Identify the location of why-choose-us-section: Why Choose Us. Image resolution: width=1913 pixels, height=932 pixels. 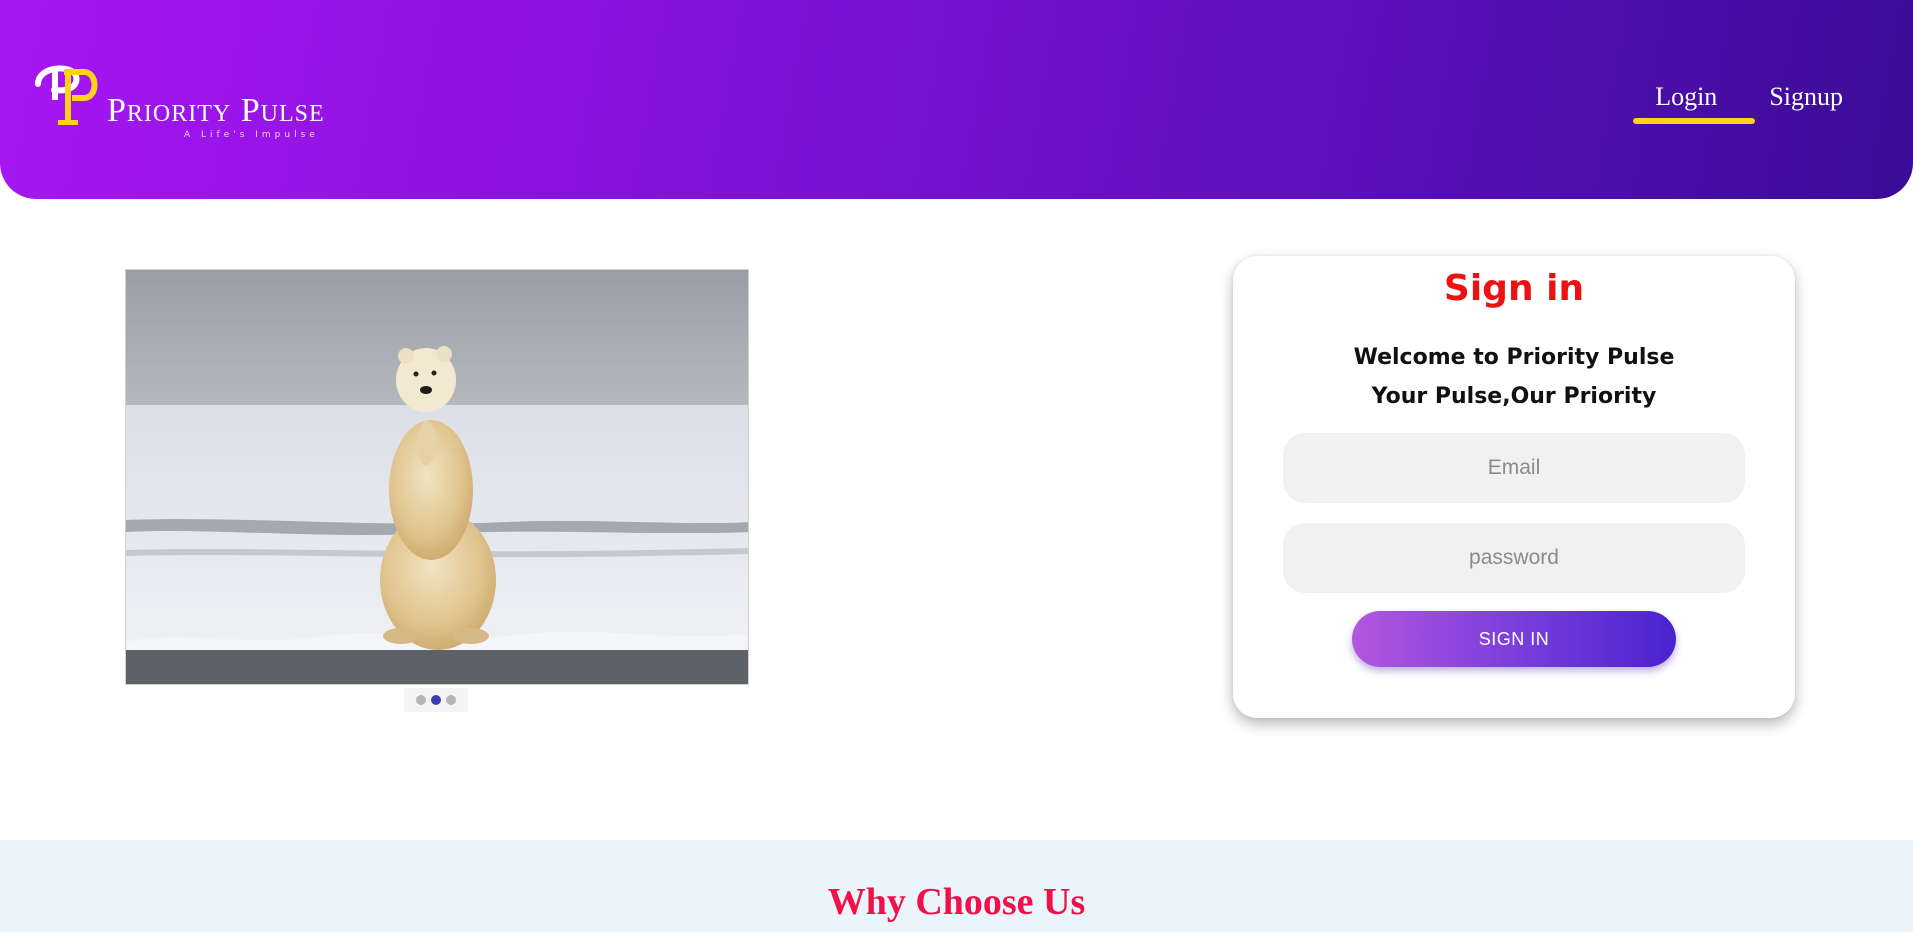
(956, 886).